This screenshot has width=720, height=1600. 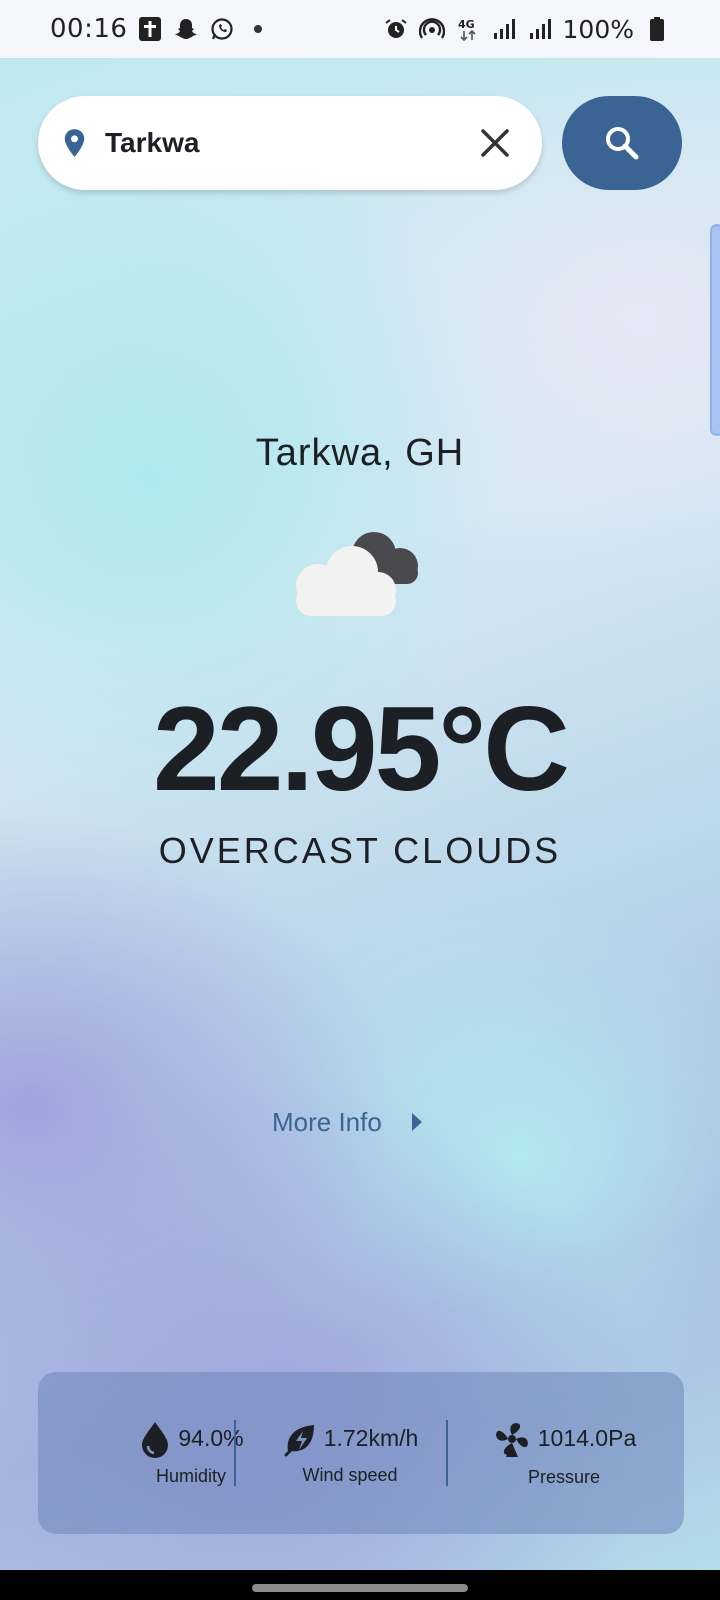 What do you see at coordinates (360, 29) in the screenshot?
I see `status-bar: 00:16 4G 100%` at bounding box center [360, 29].